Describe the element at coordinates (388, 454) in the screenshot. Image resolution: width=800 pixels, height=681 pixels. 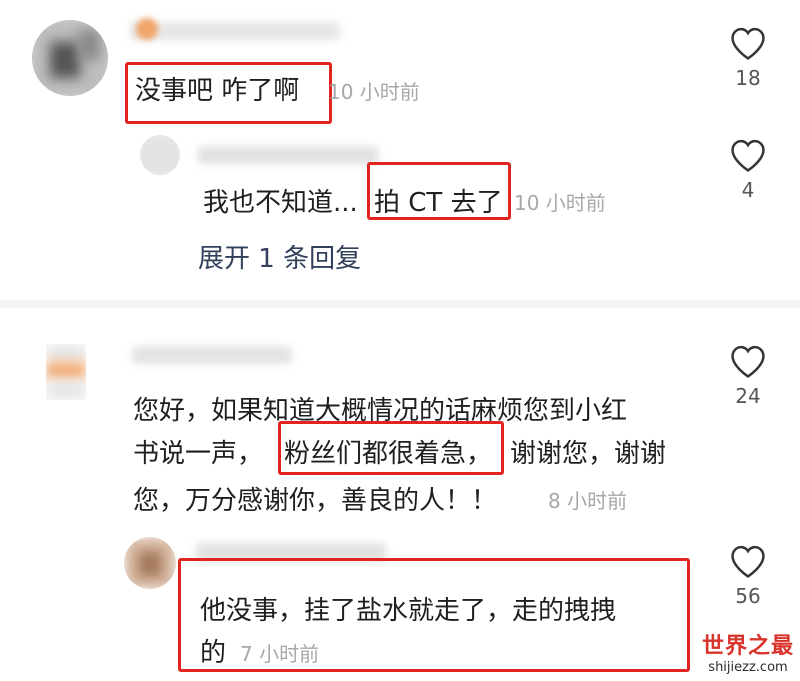
I see `comment-text-highlight: 粉丝们都很着急，` at that location.